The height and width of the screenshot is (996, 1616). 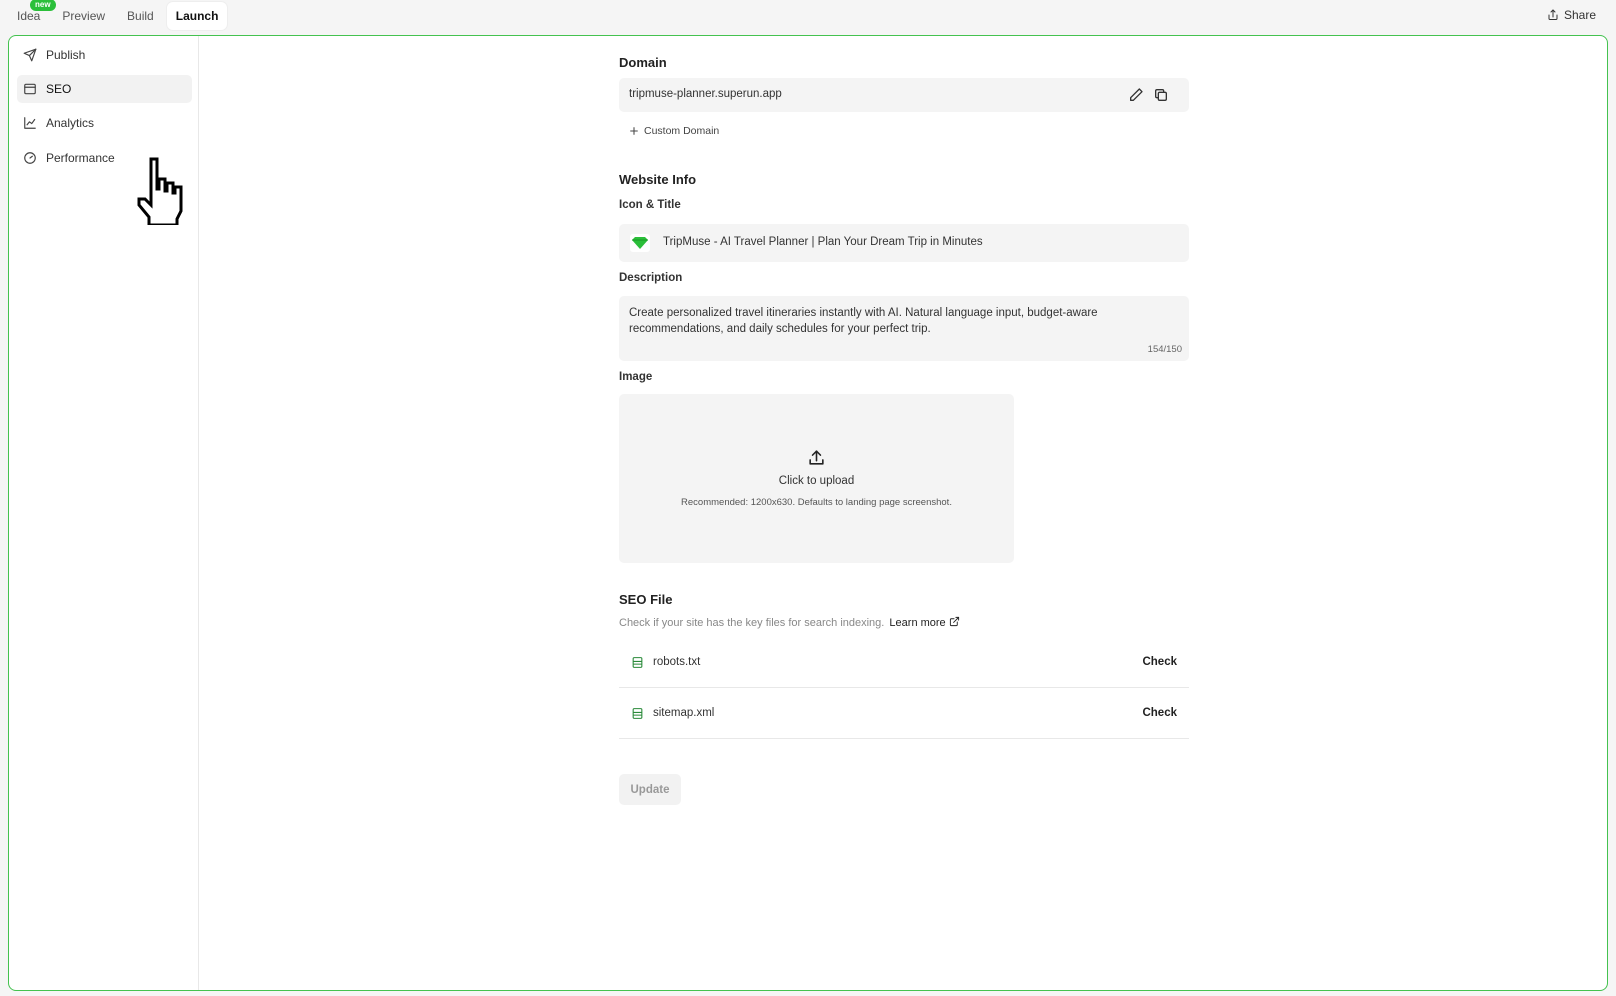 What do you see at coordinates (634, 131) in the screenshot?
I see `plus-icon` at bounding box center [634, 131].